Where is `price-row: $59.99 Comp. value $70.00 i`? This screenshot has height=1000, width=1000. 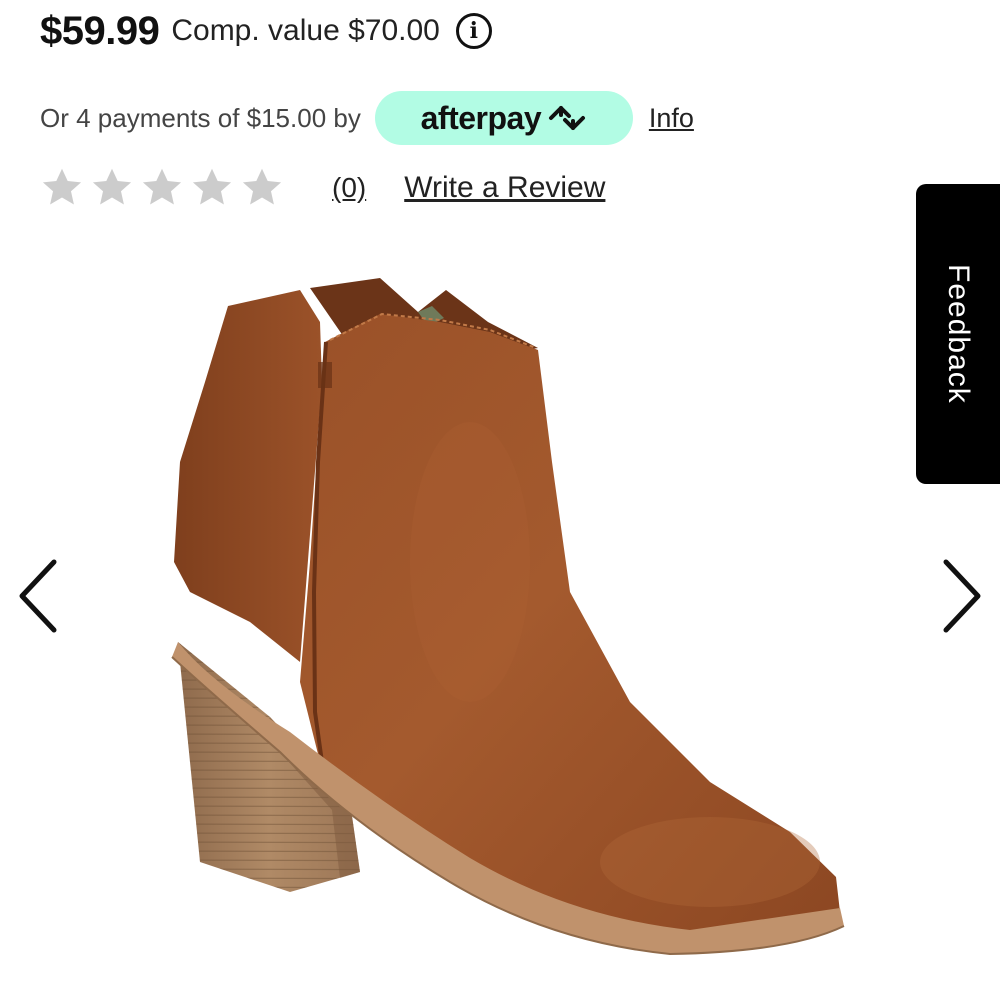 price-row: $59.99 Comp. value $70.00 i is located at coordinates (266, 31).